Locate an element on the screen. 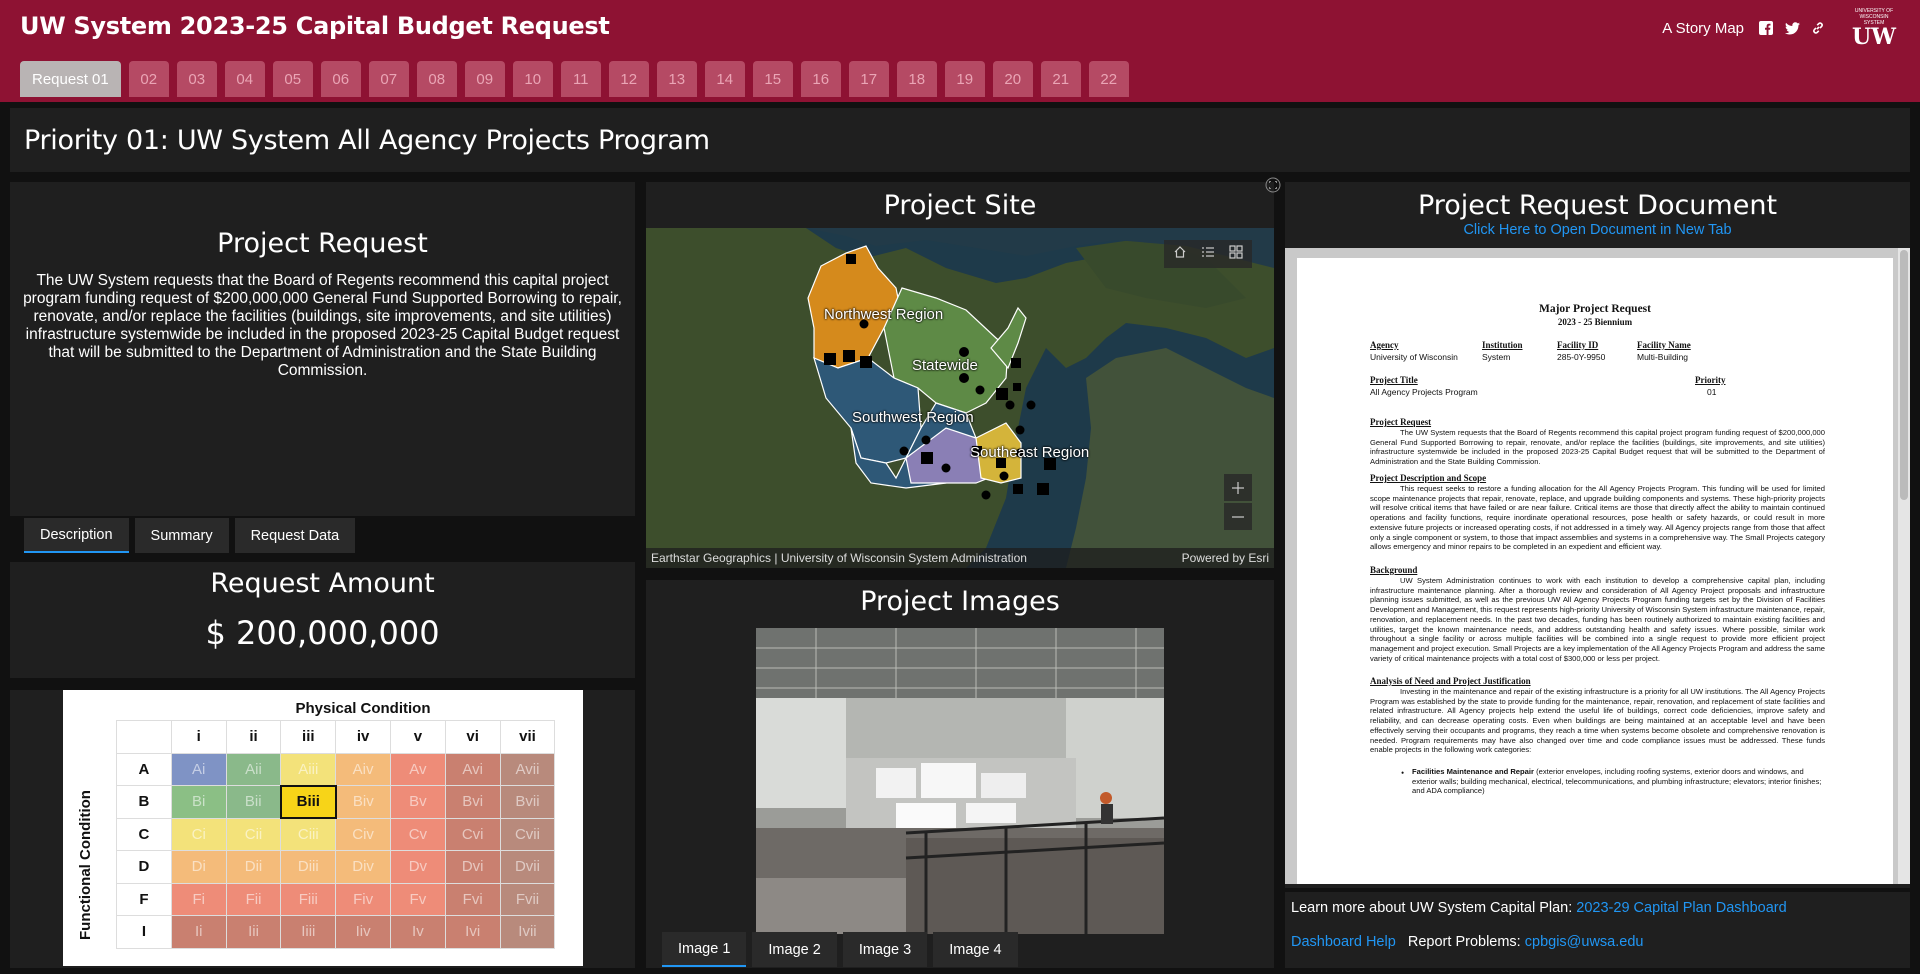 The width and height of the screenshot is (1920, 974). grid-cell: Div is located at coordinates (363, 867).